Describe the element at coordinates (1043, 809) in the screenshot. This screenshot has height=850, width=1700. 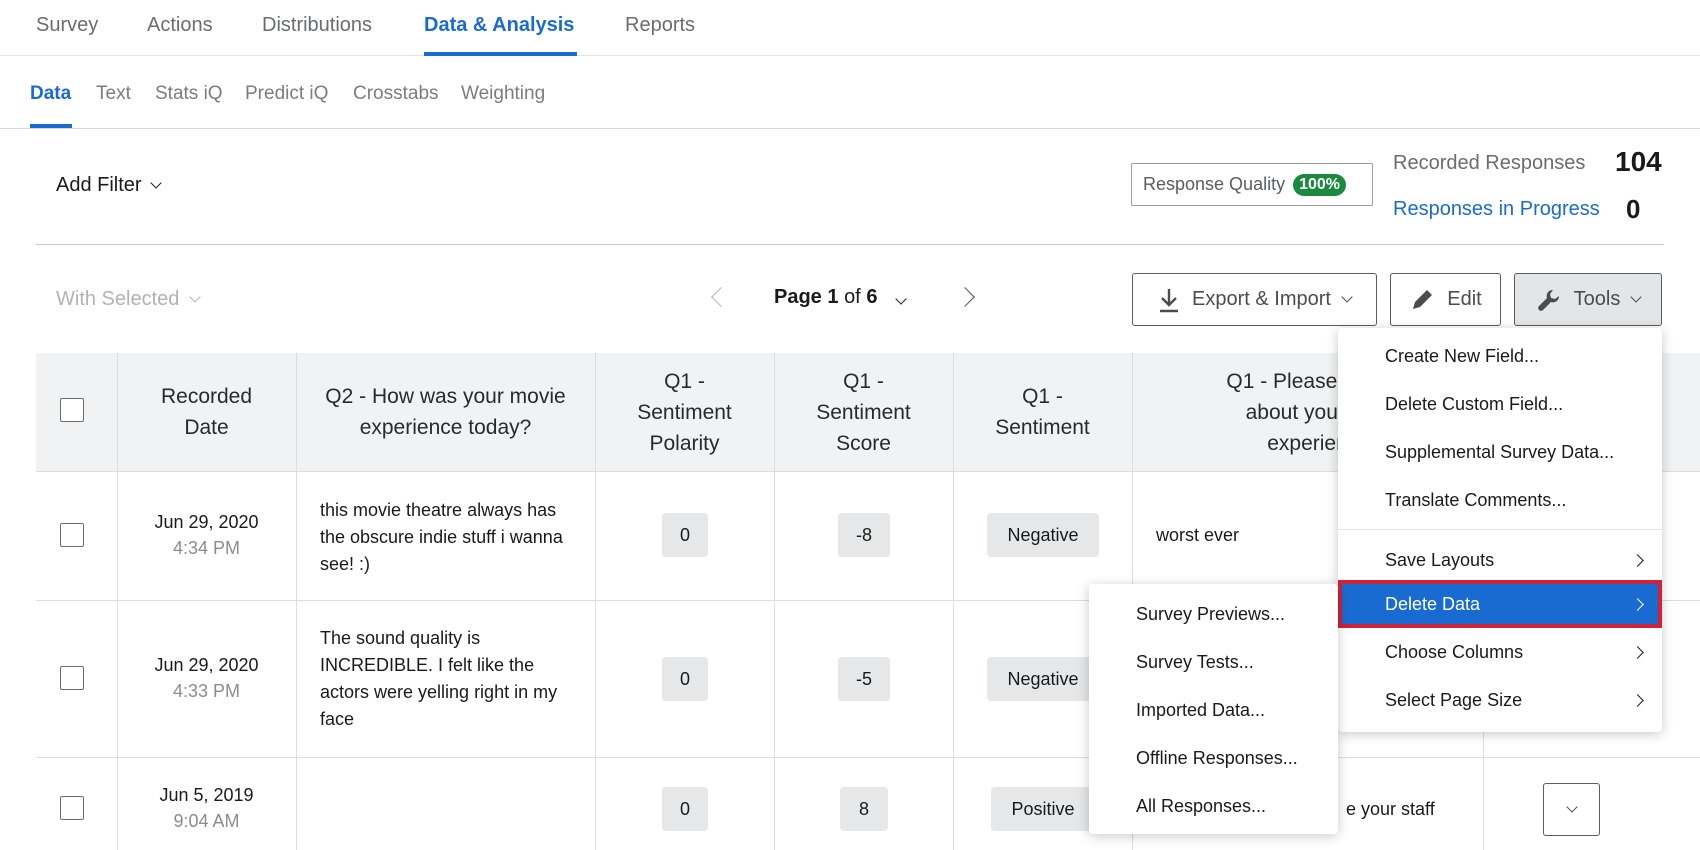
I see `sentiment-value: Positive` at that location.